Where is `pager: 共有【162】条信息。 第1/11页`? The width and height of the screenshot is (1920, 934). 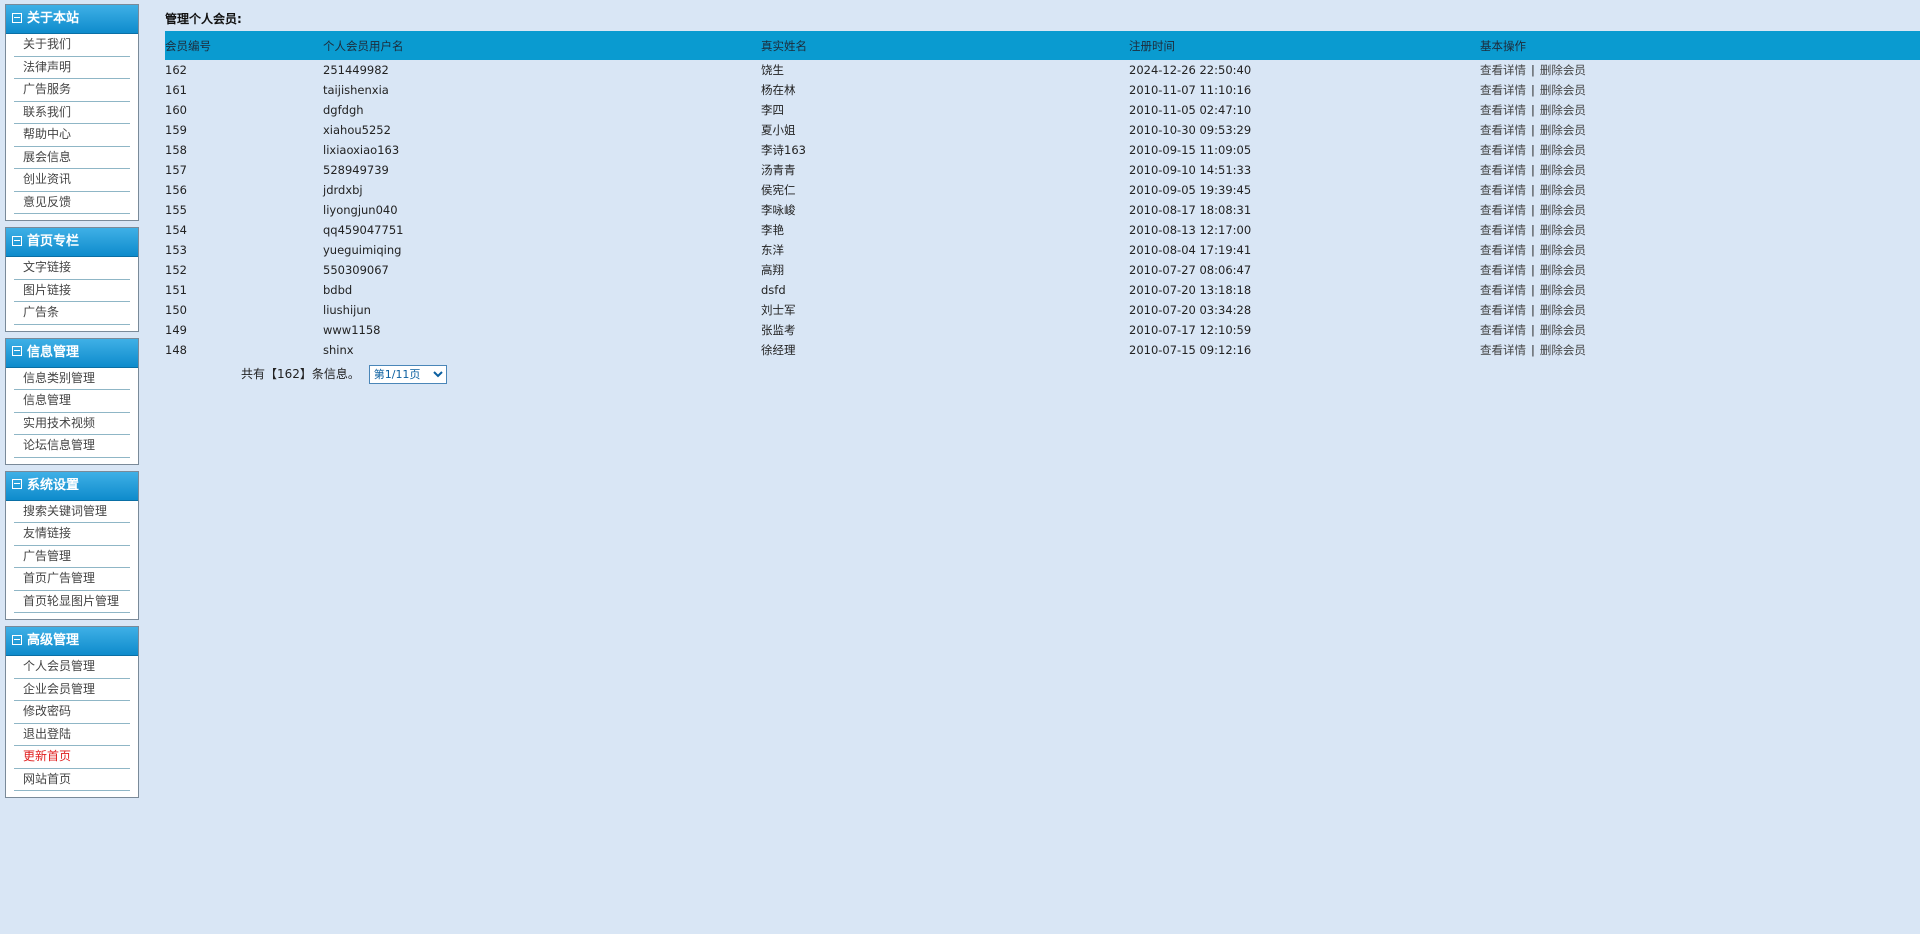
pager: 共有【162】条信息。 第1/11页 is located at coordinates (344, 374).